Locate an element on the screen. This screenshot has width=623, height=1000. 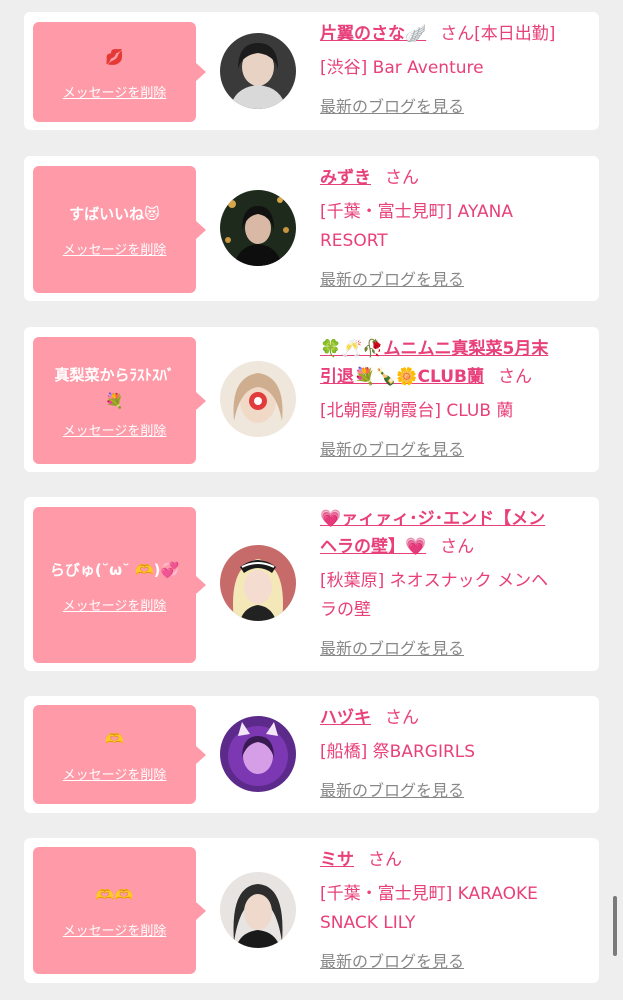
sender-name-link: 💗ァィァィ･ジ･エンド【メン ヘラの壁】💗 is located at coordinates (432, 533).